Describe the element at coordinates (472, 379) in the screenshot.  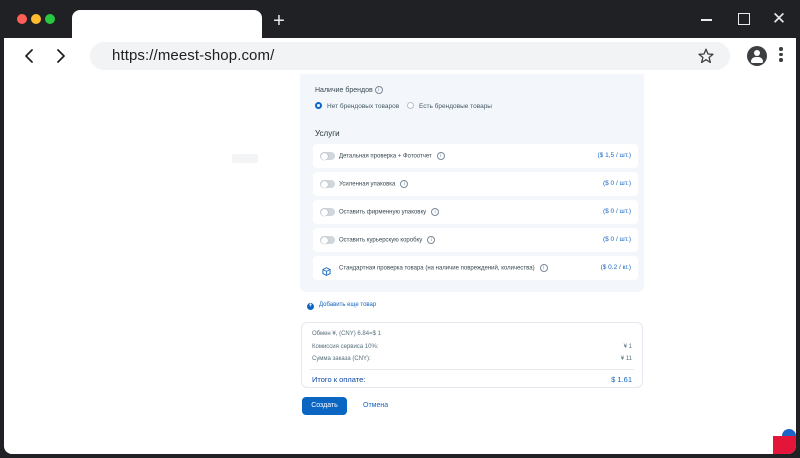
I see `summary-total-row: Итого к оплате: $ 1.61` at that location.